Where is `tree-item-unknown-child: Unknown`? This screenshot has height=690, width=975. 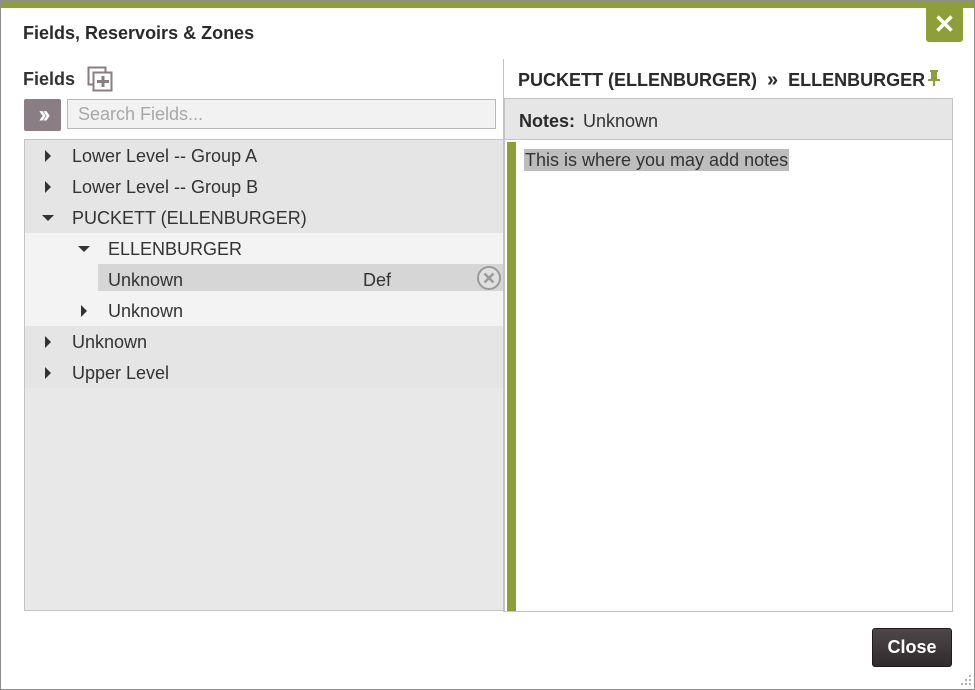
tree-item-unknown-child: Unknown is located at coordinates (264, 310).